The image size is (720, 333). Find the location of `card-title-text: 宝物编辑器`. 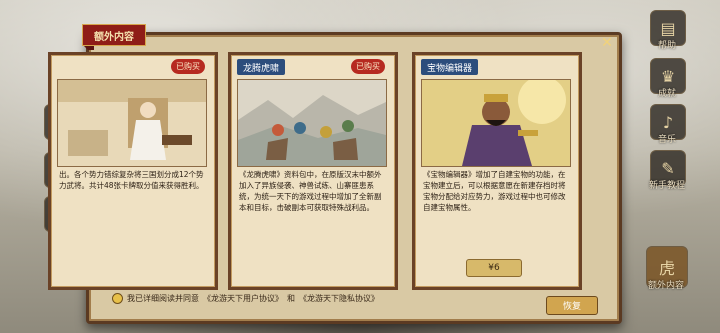

card-title-text: 宝物编辑器 is located at coordinates (450, 68).